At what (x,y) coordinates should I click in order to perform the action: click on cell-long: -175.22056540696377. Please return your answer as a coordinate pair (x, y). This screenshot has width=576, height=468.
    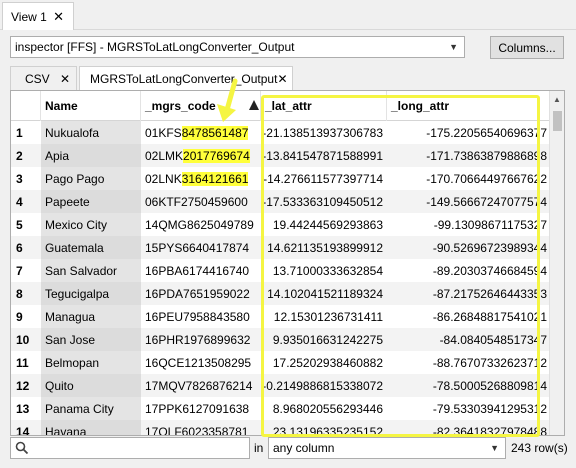
    Looking at the image, I should click on (486, 132).